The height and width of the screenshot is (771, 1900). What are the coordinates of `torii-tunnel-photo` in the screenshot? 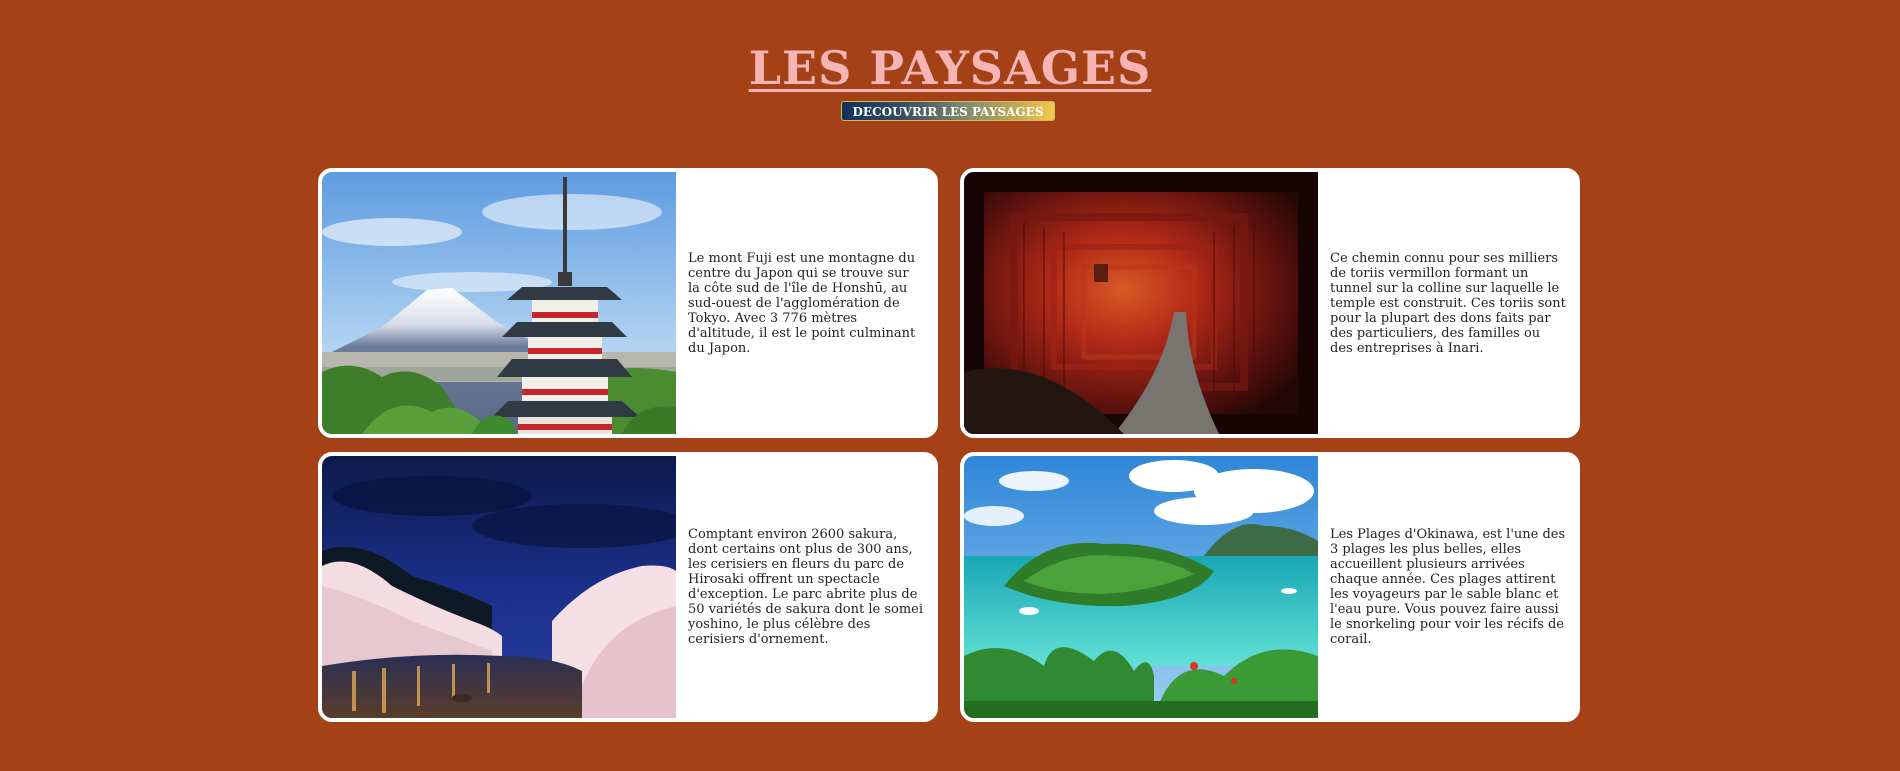 It's located at (1141, 303).